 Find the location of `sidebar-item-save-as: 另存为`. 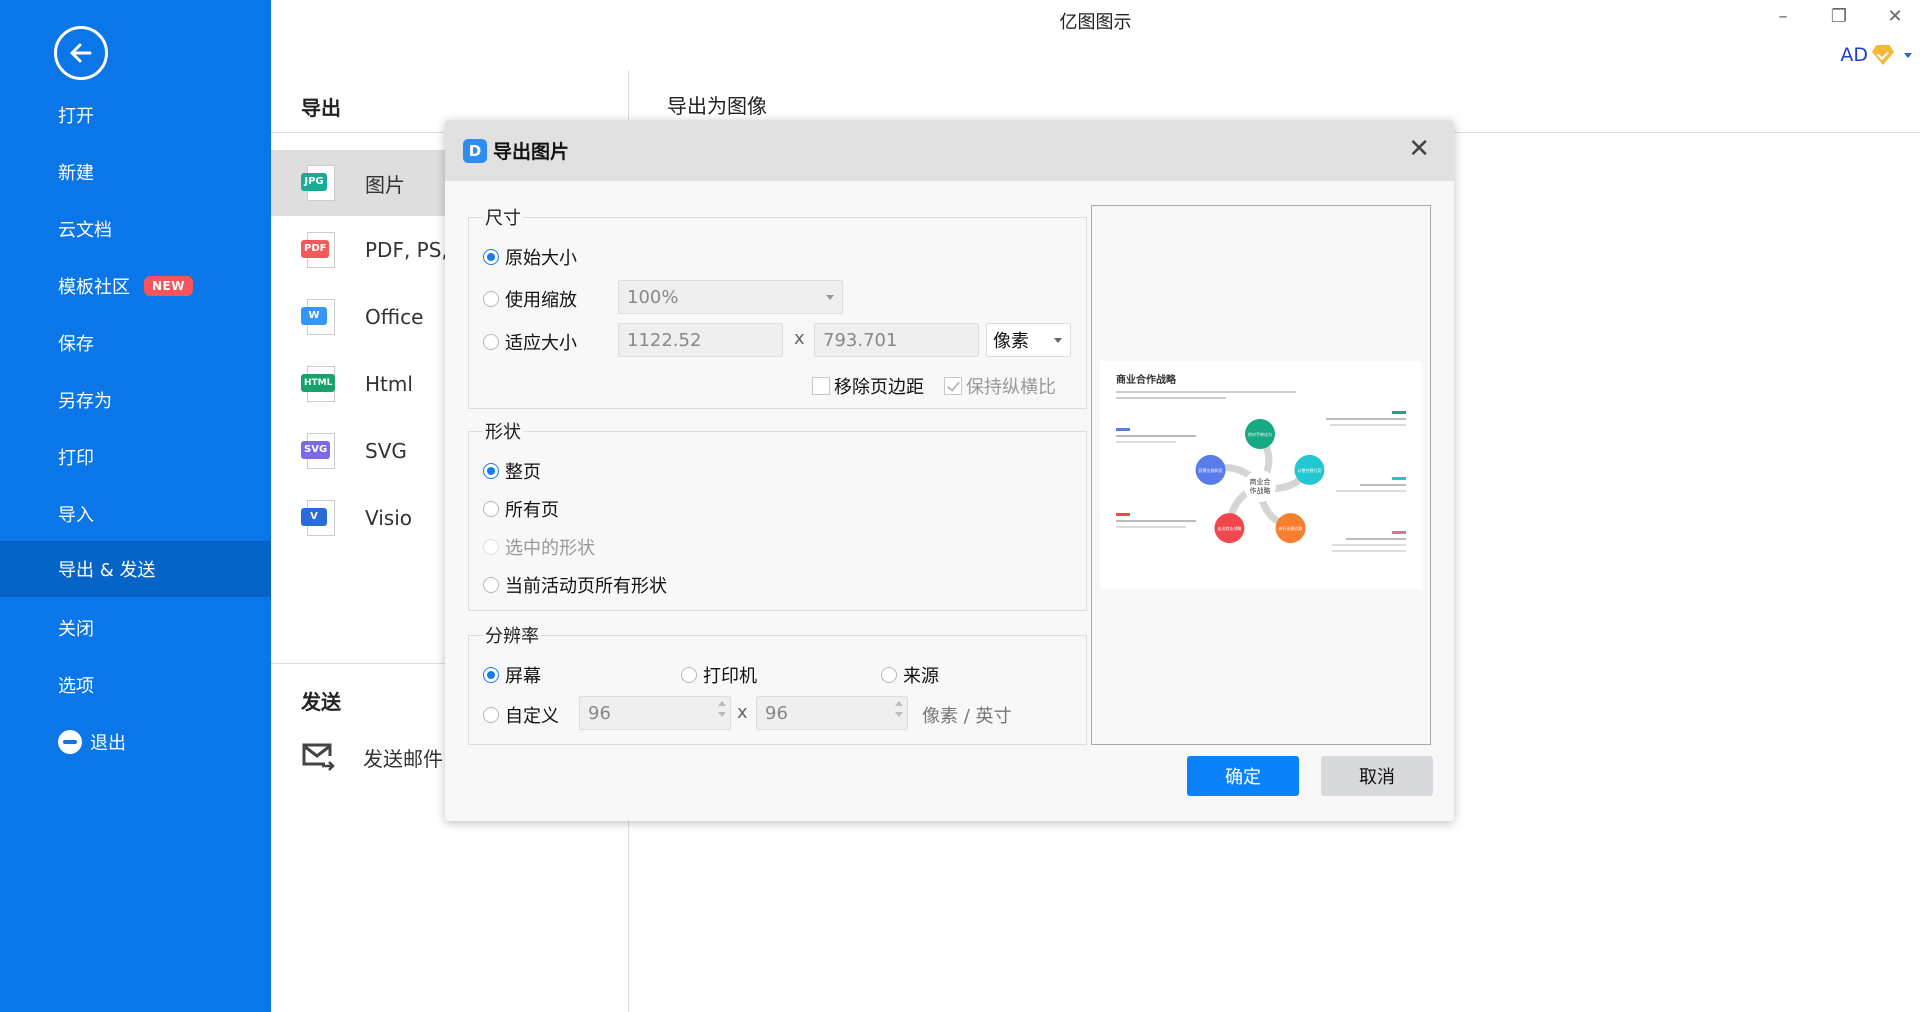

sidebar-item-save-as: 另存为 is located at coordinates (135, 400).